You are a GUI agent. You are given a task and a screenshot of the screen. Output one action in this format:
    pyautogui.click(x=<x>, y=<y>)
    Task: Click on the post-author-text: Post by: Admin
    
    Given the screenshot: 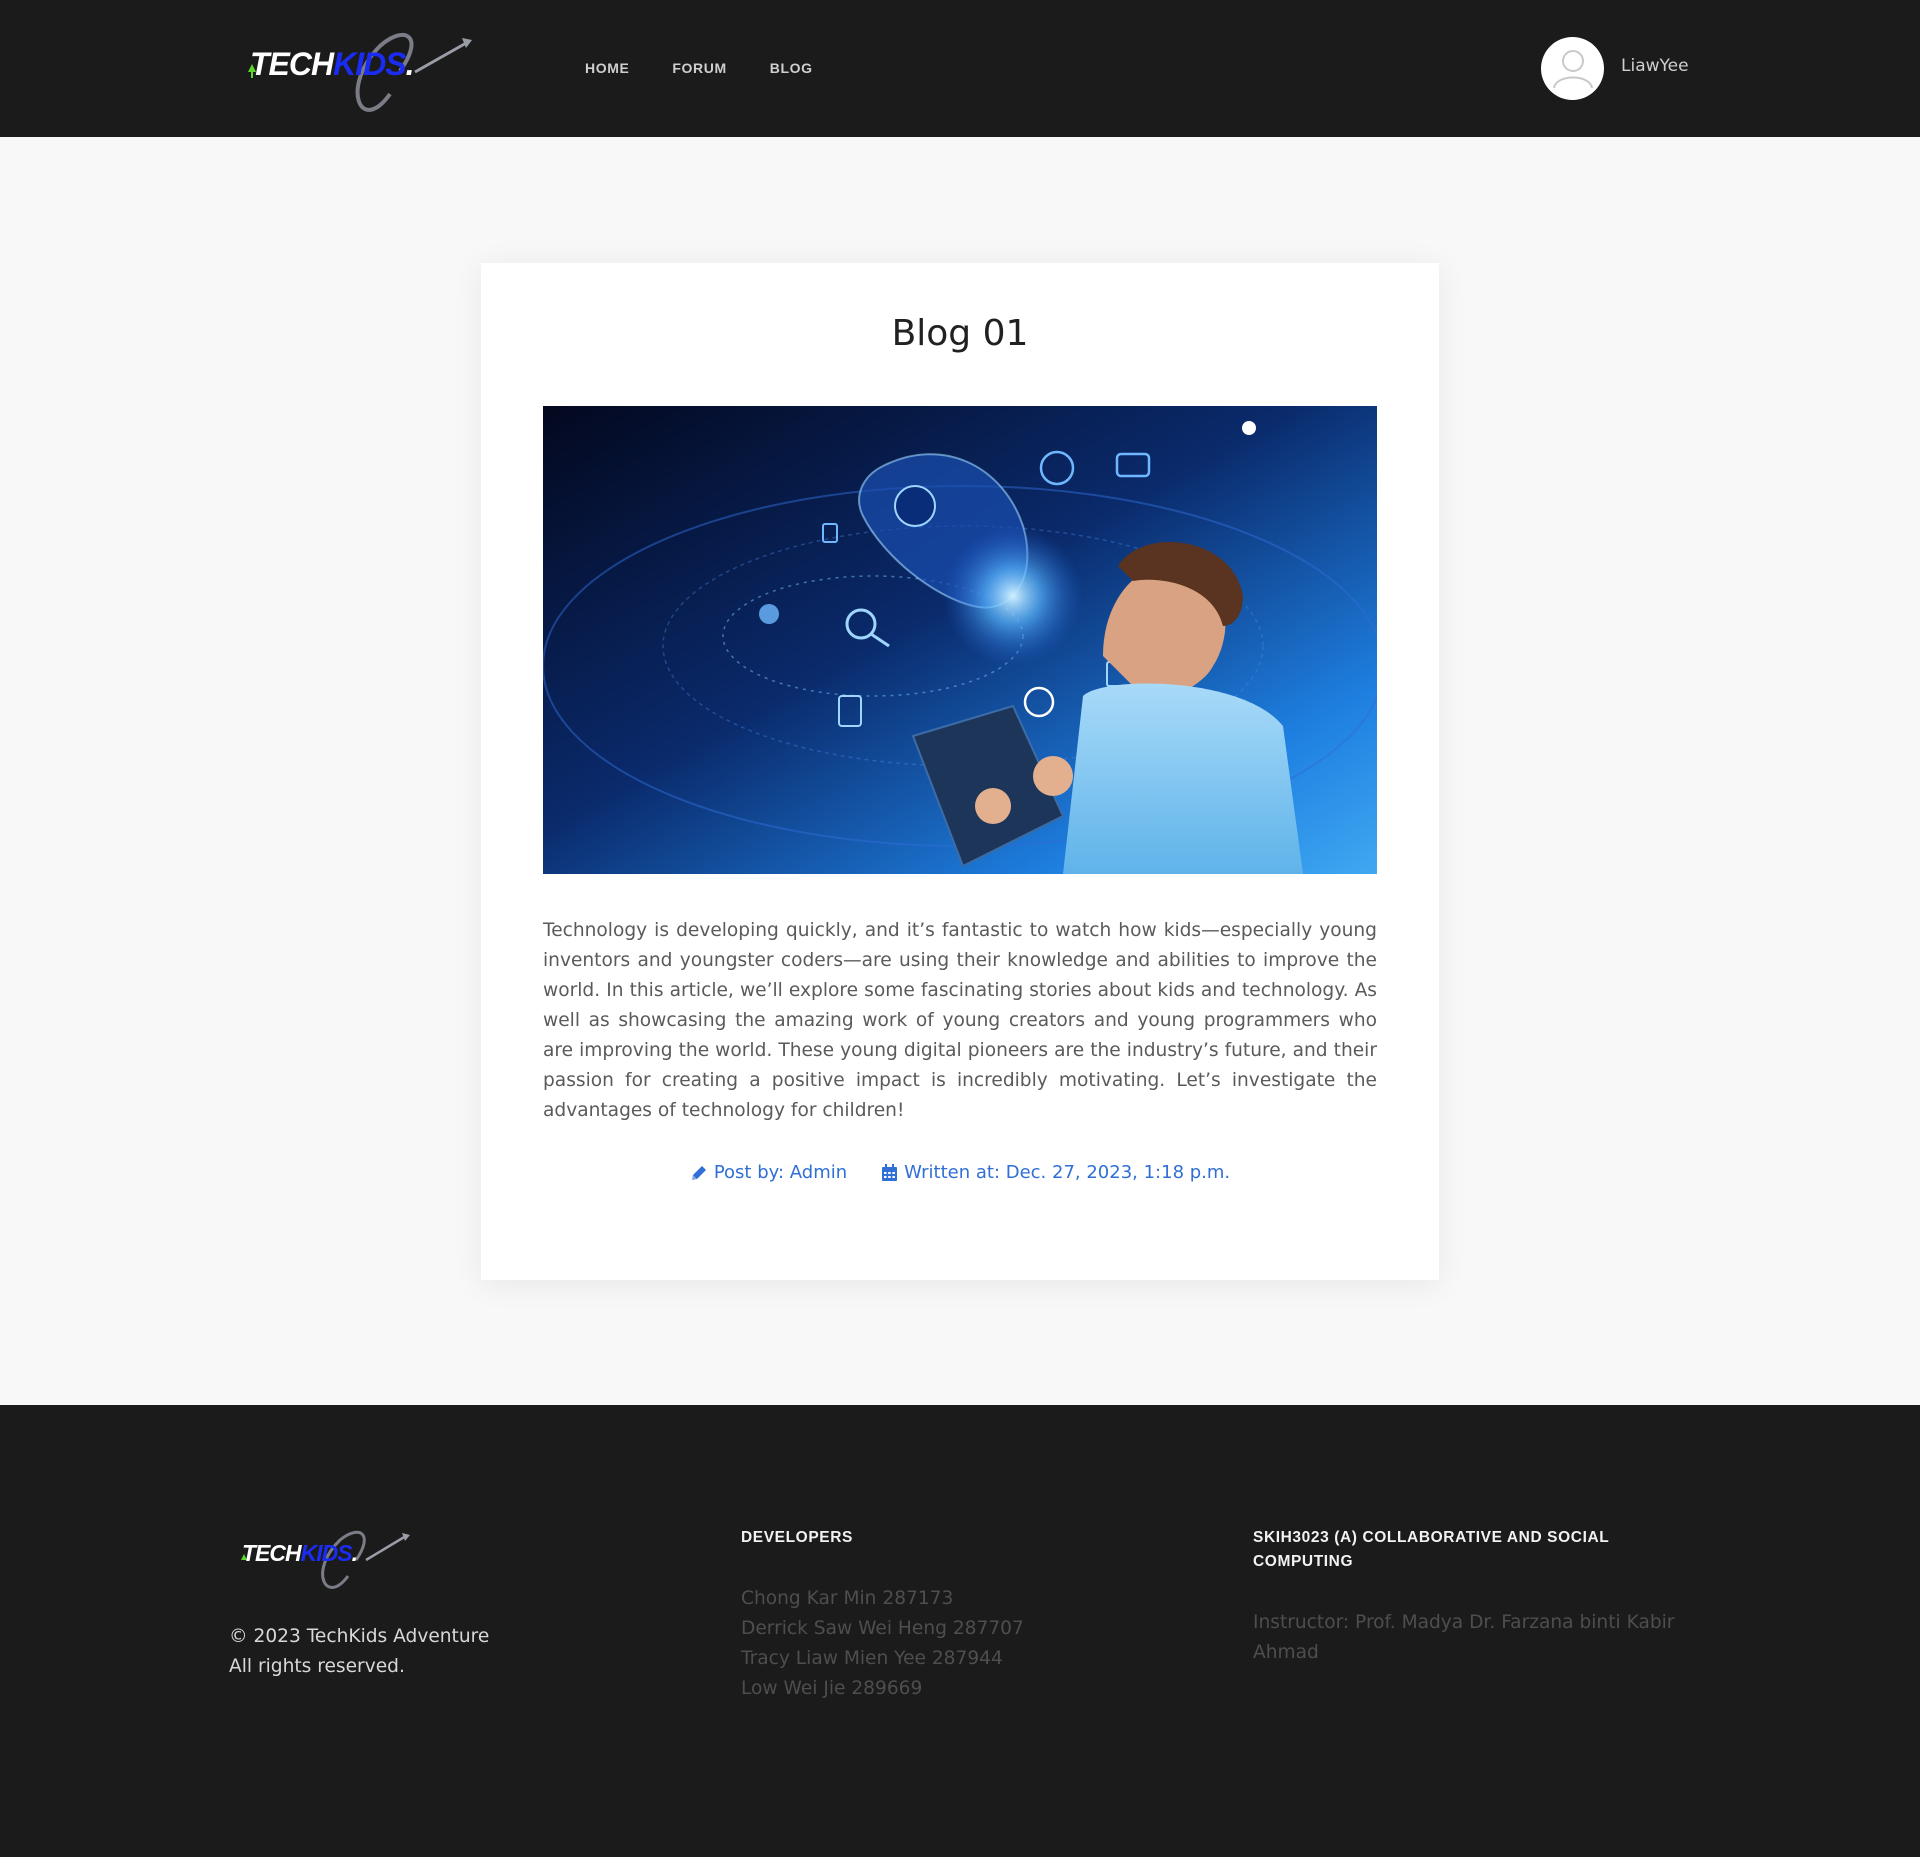 What is the action you would take?
    pyautogui.click(x=780, y=1172)
    